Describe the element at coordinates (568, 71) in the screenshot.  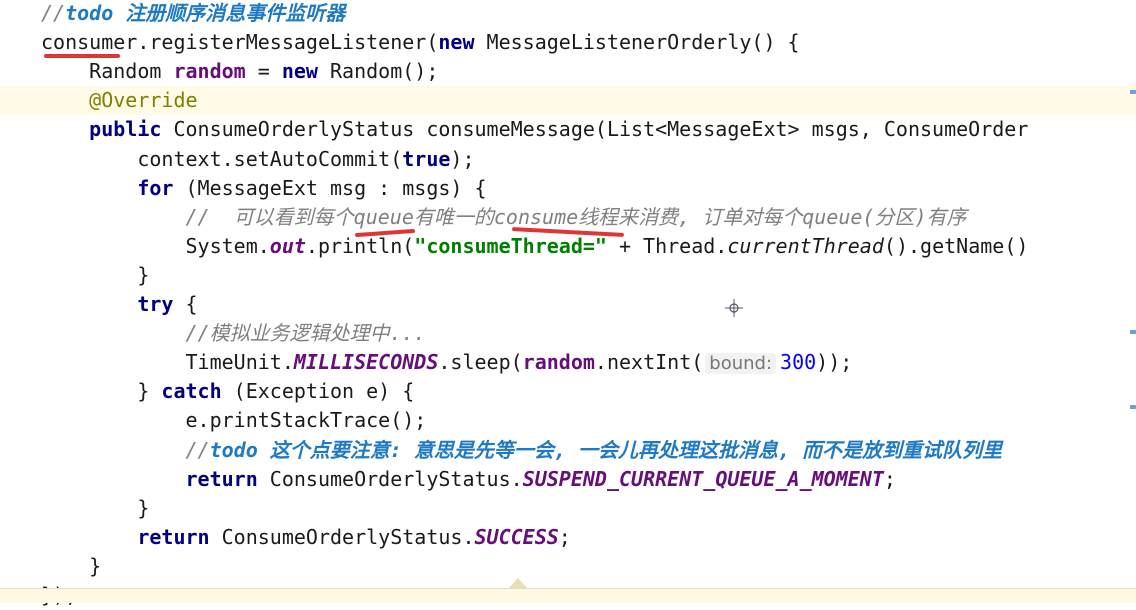
I see `code-line: Random random = new Random();` at that location.